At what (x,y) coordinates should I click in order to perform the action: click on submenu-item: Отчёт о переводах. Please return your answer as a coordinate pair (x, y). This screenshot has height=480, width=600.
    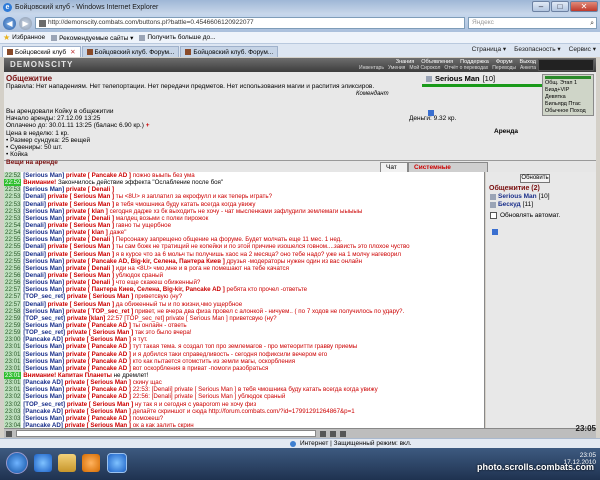
    Looking at the image, I should click on (466, 68).